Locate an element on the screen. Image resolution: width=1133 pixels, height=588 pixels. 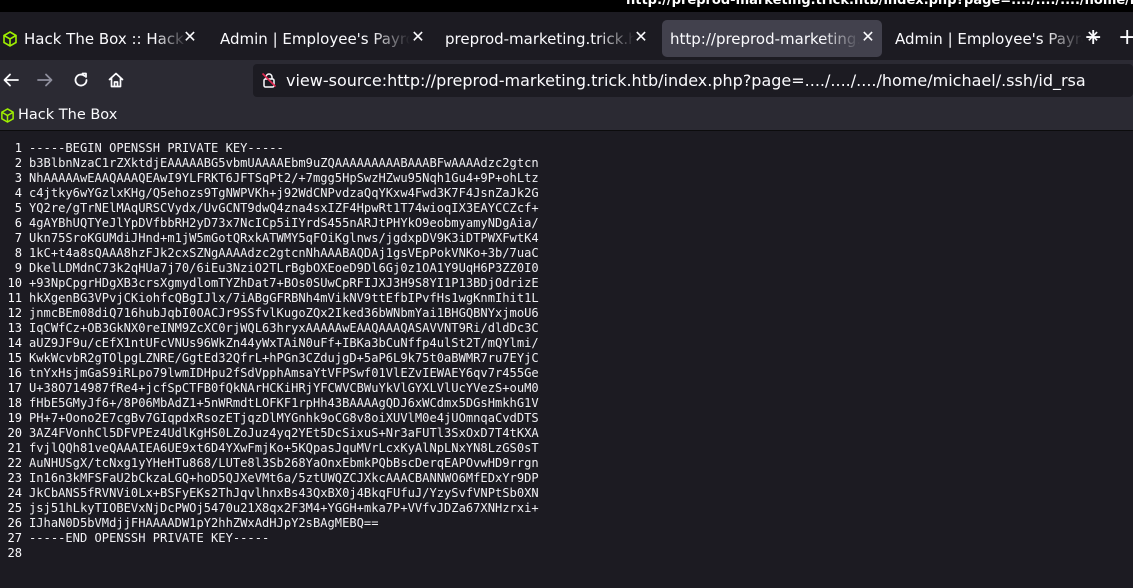
line-number: 22 is located at coordinates (14, 463).